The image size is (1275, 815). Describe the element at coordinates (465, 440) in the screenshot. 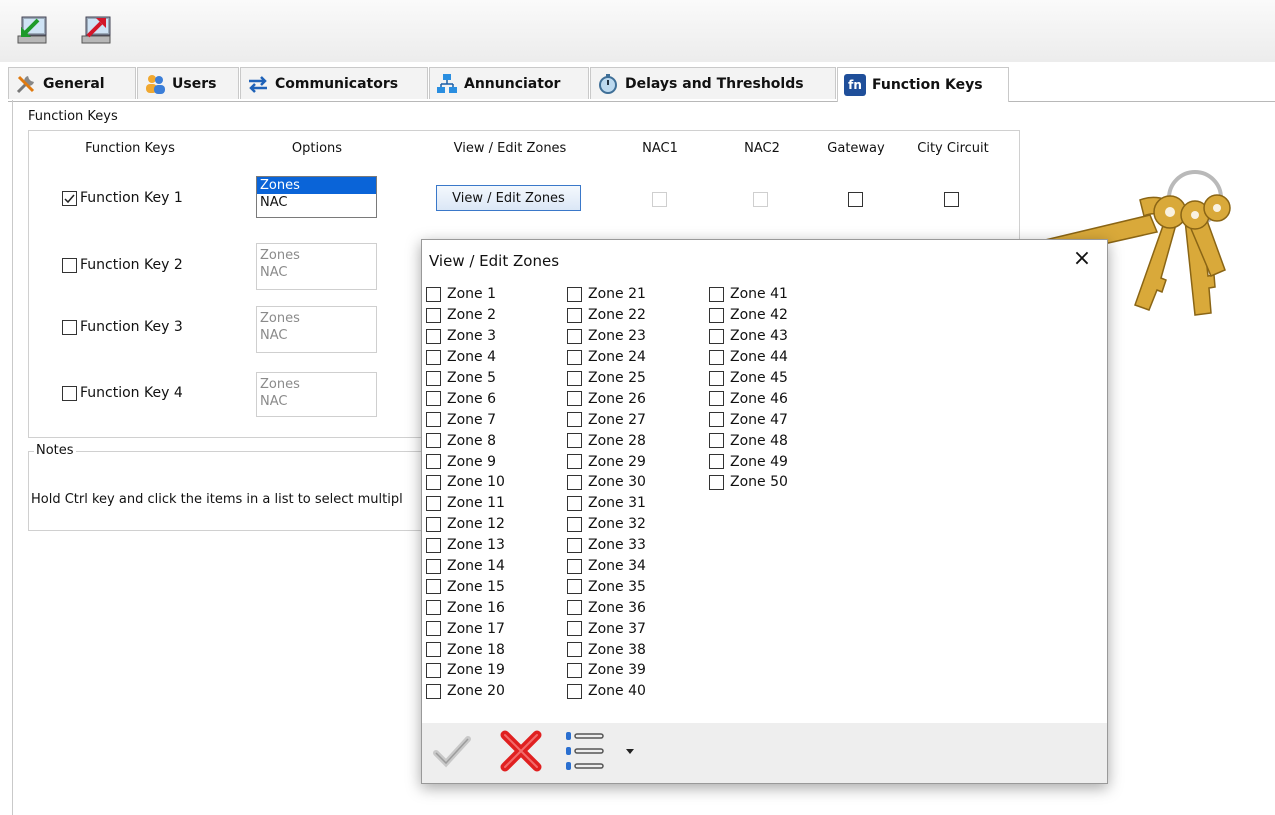

I see `zone-checkbox: Zone 8` at that location.